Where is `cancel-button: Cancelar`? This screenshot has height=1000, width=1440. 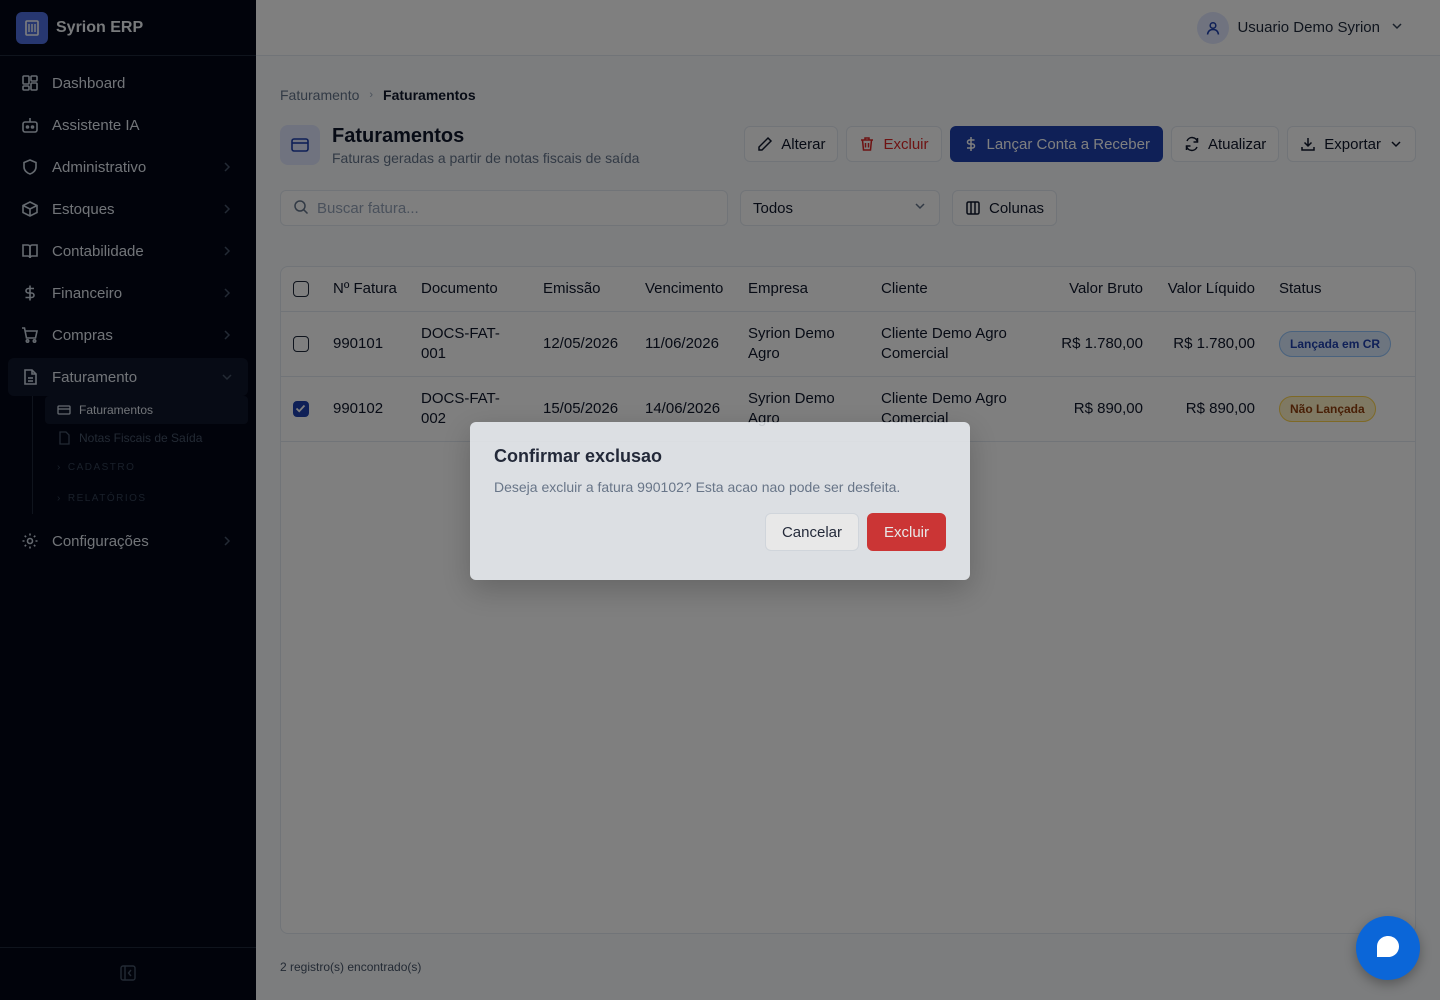
cancel-button: Cancelar is located at coordinates (811, 532).